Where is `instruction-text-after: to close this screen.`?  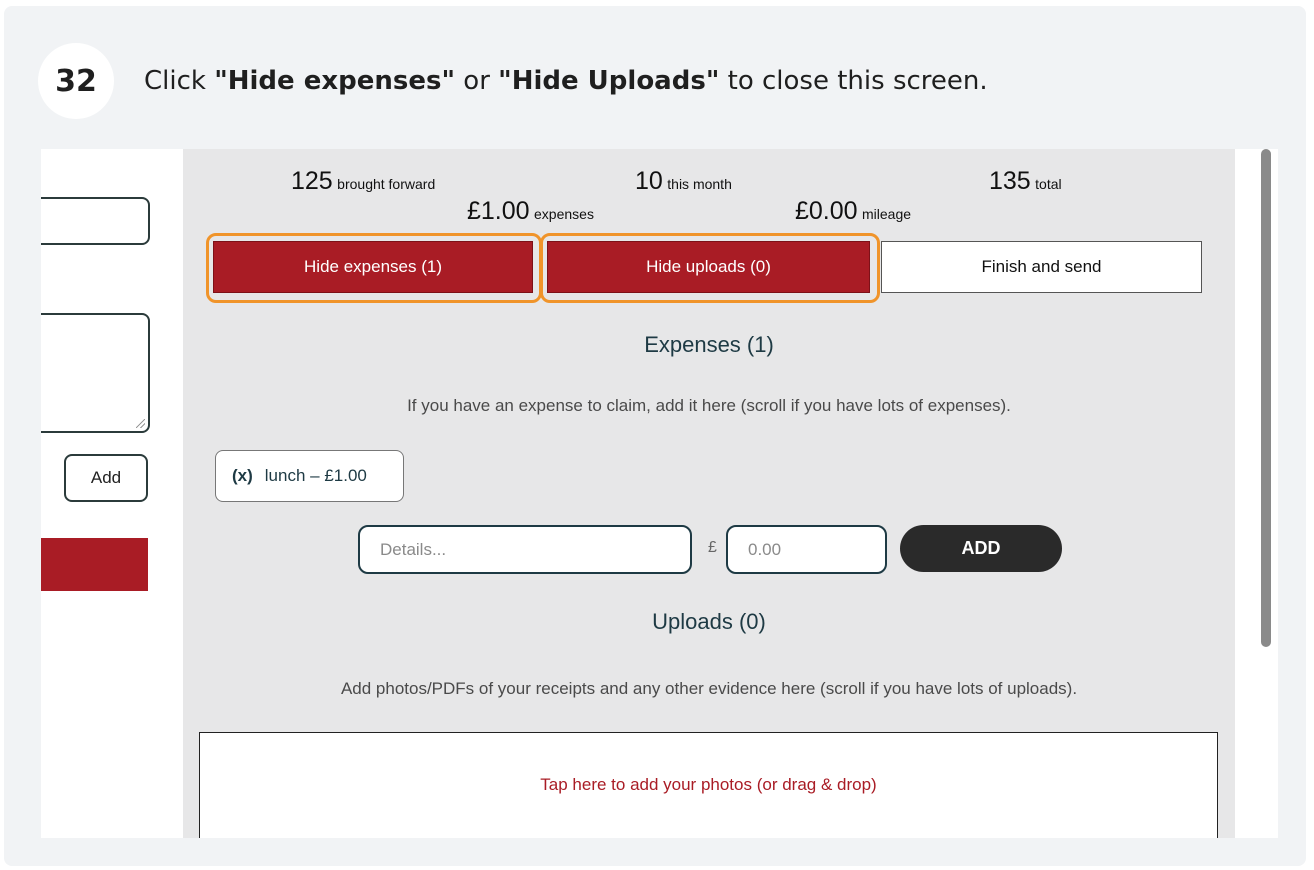 instruction-text-after: to close this screen. is located at coordinates (853, 81).